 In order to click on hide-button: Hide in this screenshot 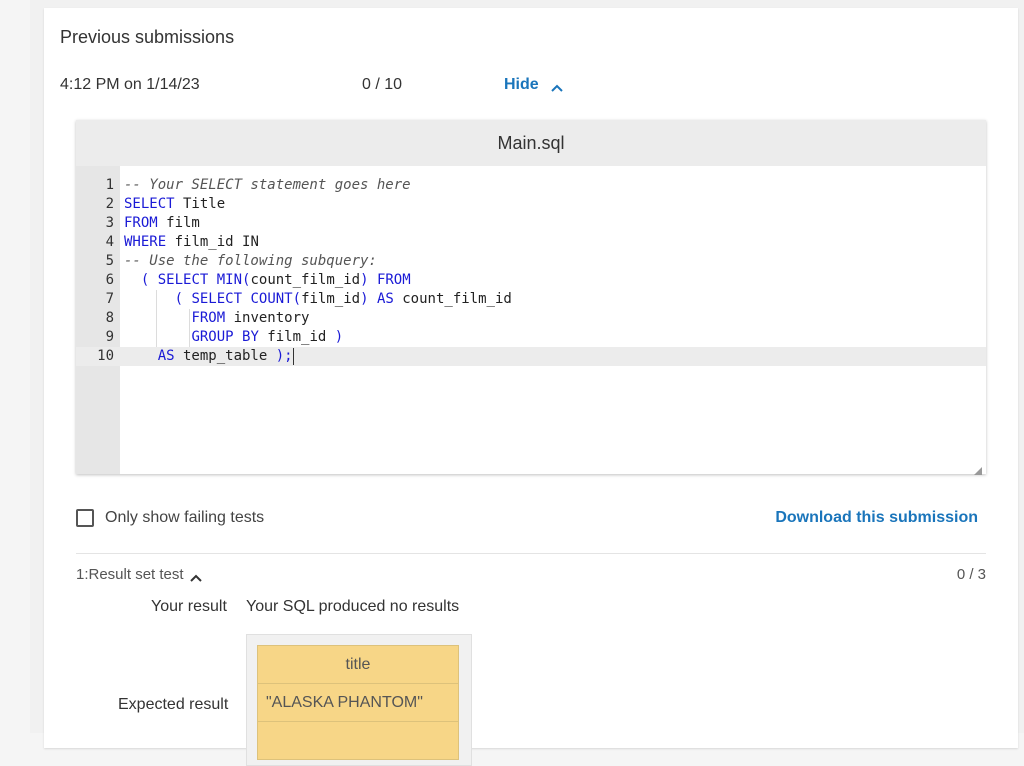, I will do `click(533, 85)`.